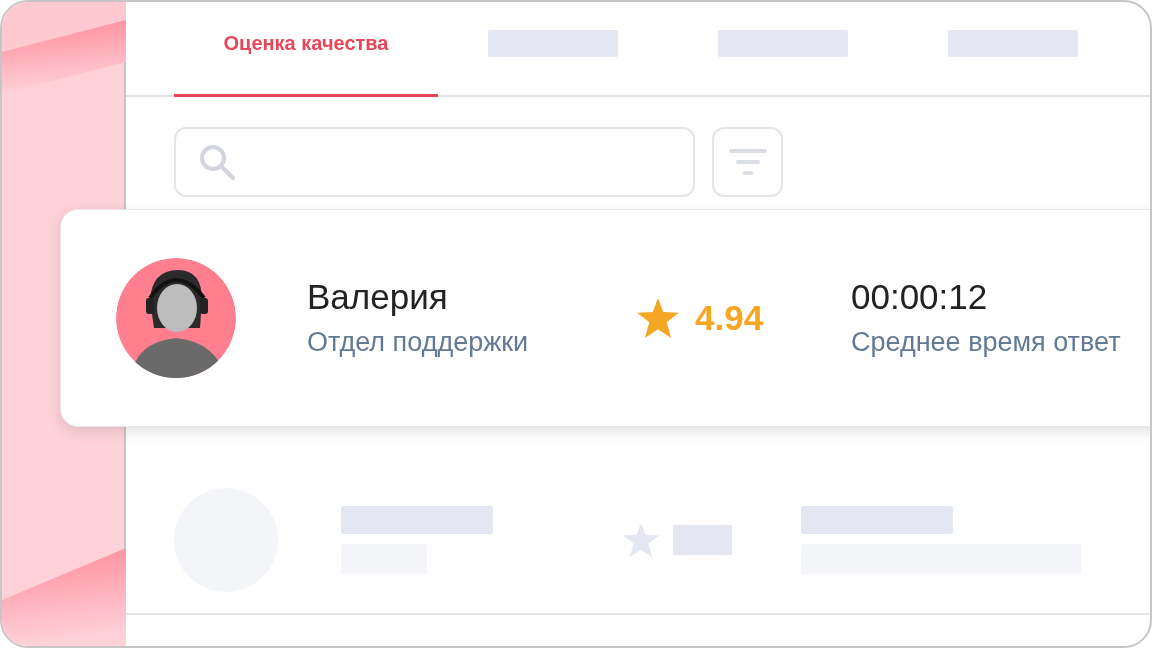  What do you see at coordinates (217, 162) in the screenshot?
I see `search-icon` at bounding box center [217, 162].